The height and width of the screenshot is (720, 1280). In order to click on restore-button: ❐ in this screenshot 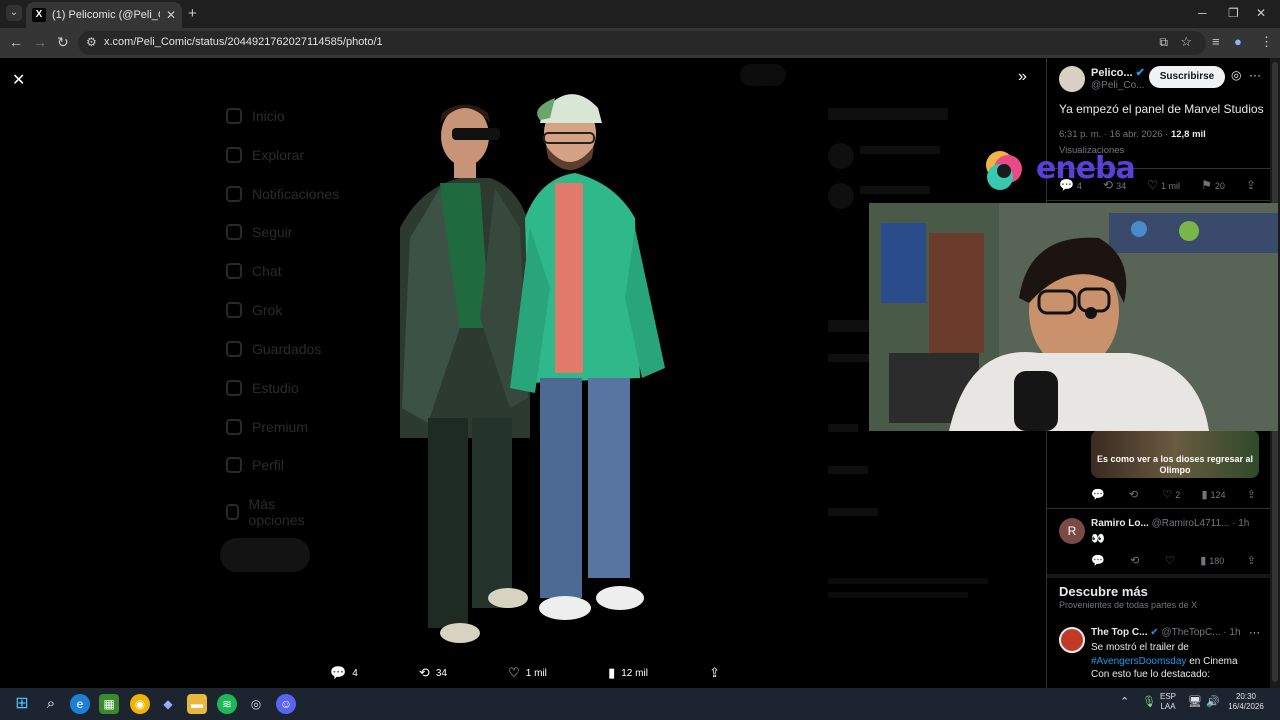, I will do `click(1233, 13)`.